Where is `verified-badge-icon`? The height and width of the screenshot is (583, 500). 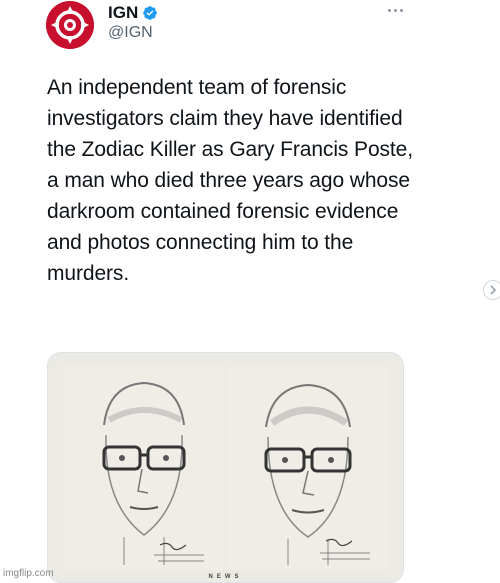 verified-badge-icon is located at coordinates (150, 13).